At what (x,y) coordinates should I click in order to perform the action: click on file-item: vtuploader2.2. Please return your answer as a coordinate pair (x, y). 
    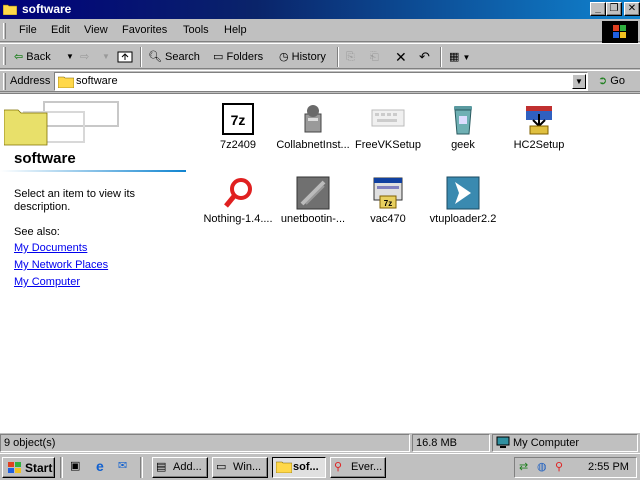
    Looking at the image, I should click on (463, 200).